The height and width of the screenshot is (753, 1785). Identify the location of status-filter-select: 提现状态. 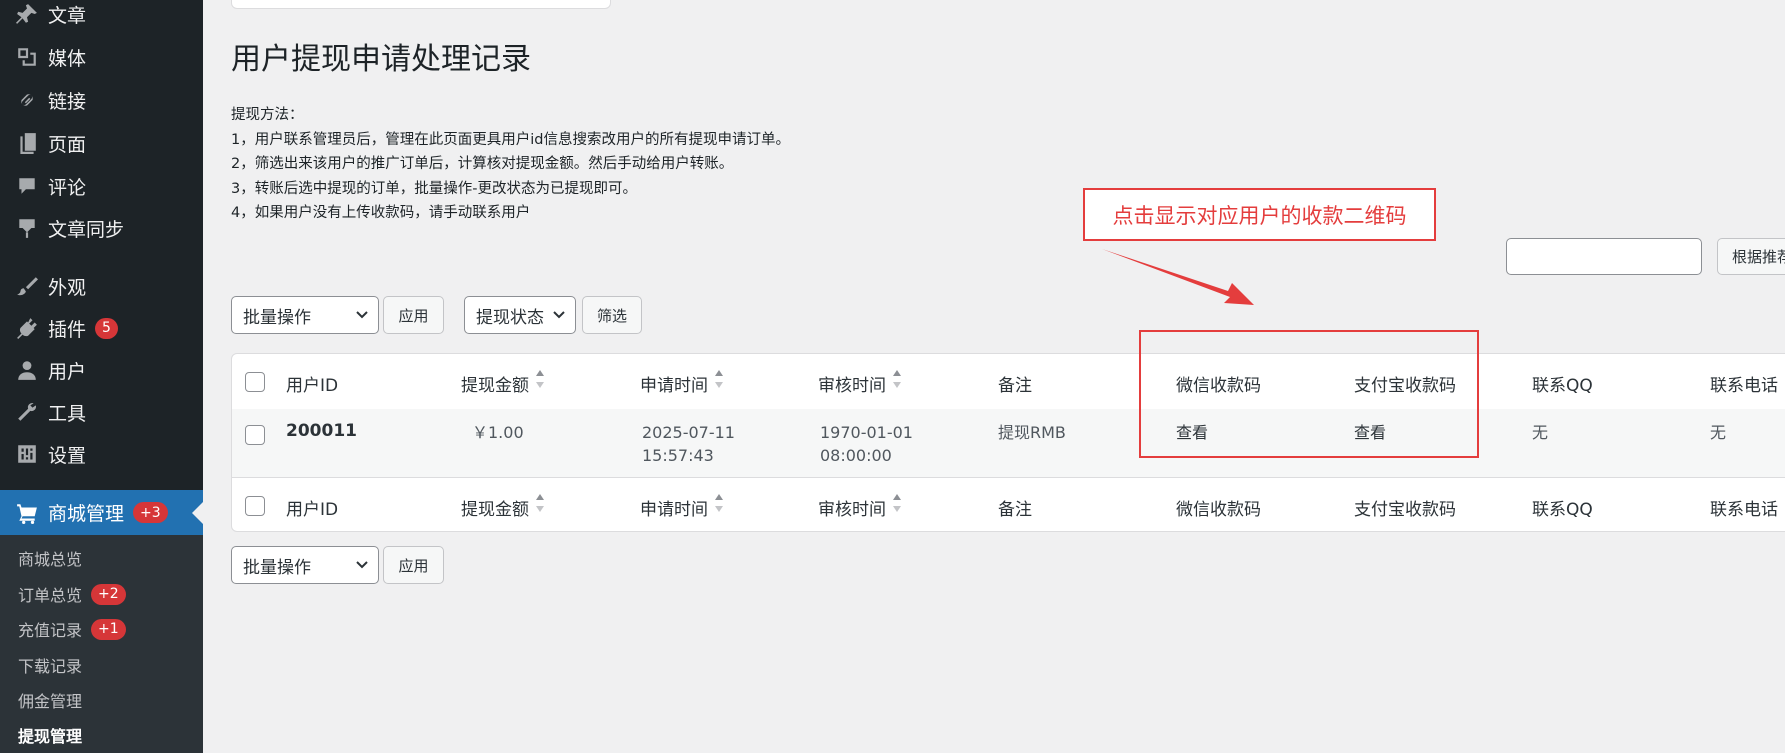
(520, 315).